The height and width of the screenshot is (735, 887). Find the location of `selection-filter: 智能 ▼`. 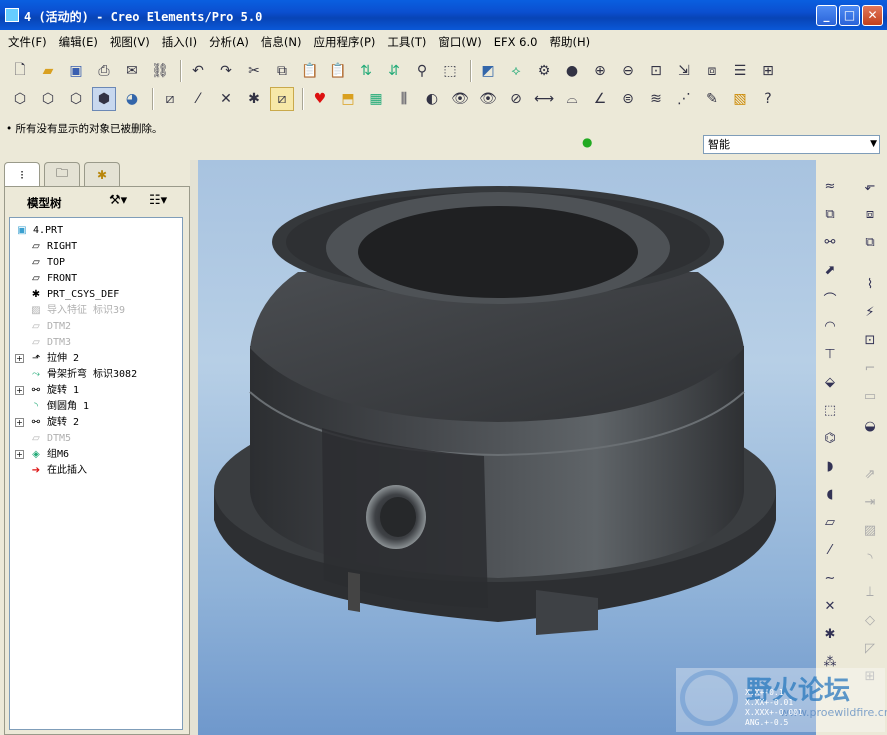

selection-filter: 智能 ▼ is located at coordinates (791, 144).